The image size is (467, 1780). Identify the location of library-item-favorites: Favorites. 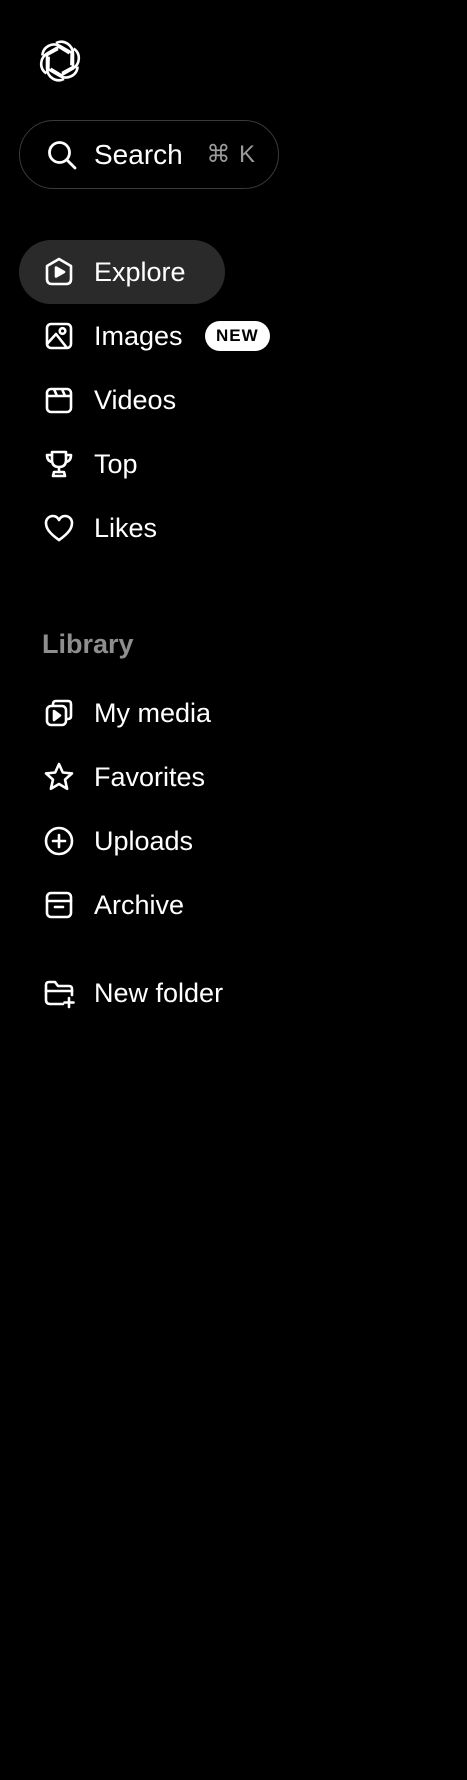
(122, 777).